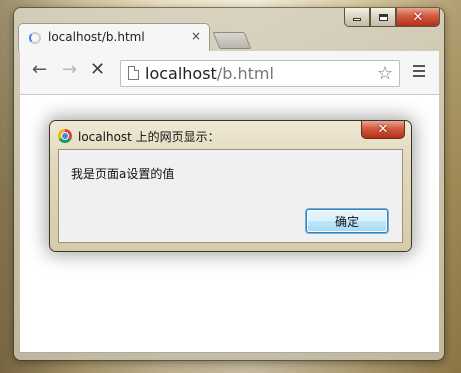 This screenshot has height=373, width=461. What do you see at coordinates (245, 73) in the screenshot?
I see `url-path: /b.html` at bounding box center [245, 73].